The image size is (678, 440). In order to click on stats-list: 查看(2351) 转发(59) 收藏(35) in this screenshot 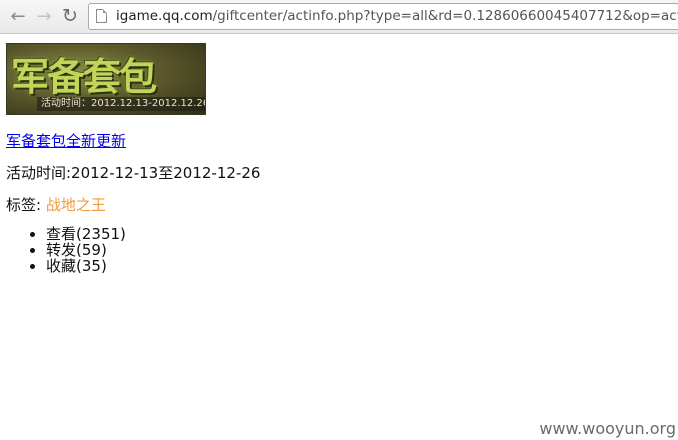, I will do `click(66, 250)`.